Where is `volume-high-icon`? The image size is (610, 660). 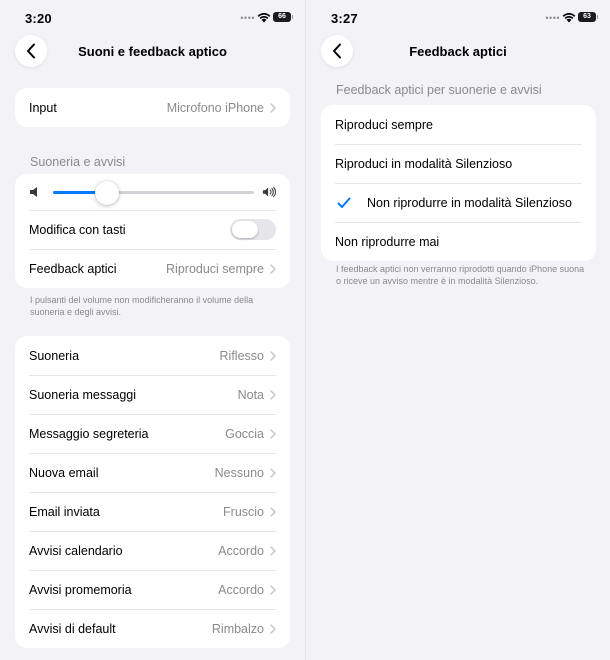 volume-high-icon is located at coordinates (269, 192).